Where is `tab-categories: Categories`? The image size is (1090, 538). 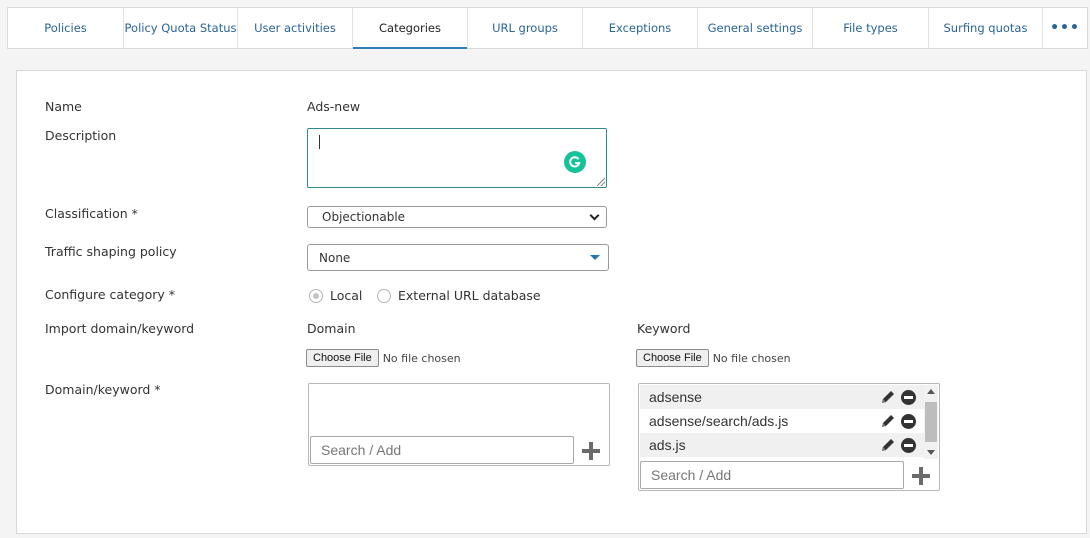 tab-categories: Categories is located at coordinates (410, 28).